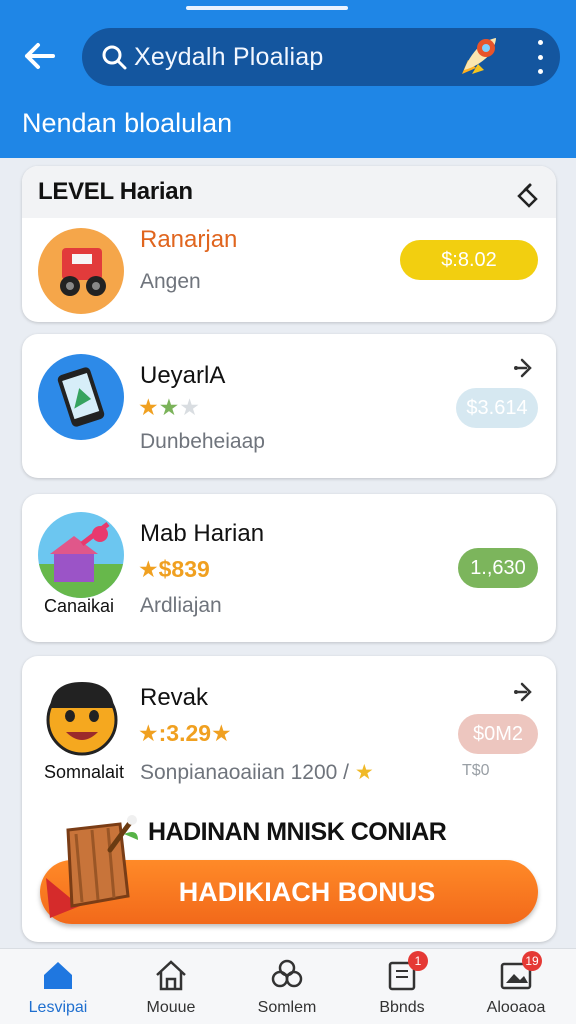 Image resolution: width=576 pixels, height=1024 pixels. I want to click on search-icon, so click(114, 57).